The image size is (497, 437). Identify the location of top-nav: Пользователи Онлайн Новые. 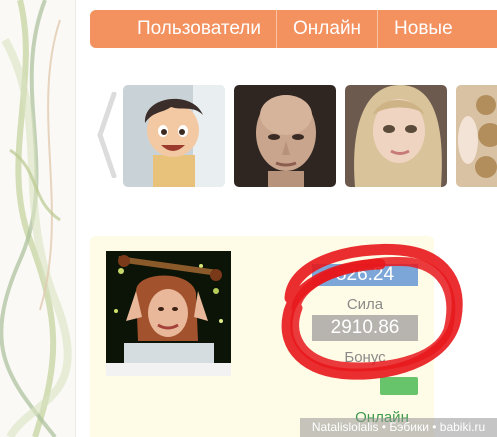
(293, 29).